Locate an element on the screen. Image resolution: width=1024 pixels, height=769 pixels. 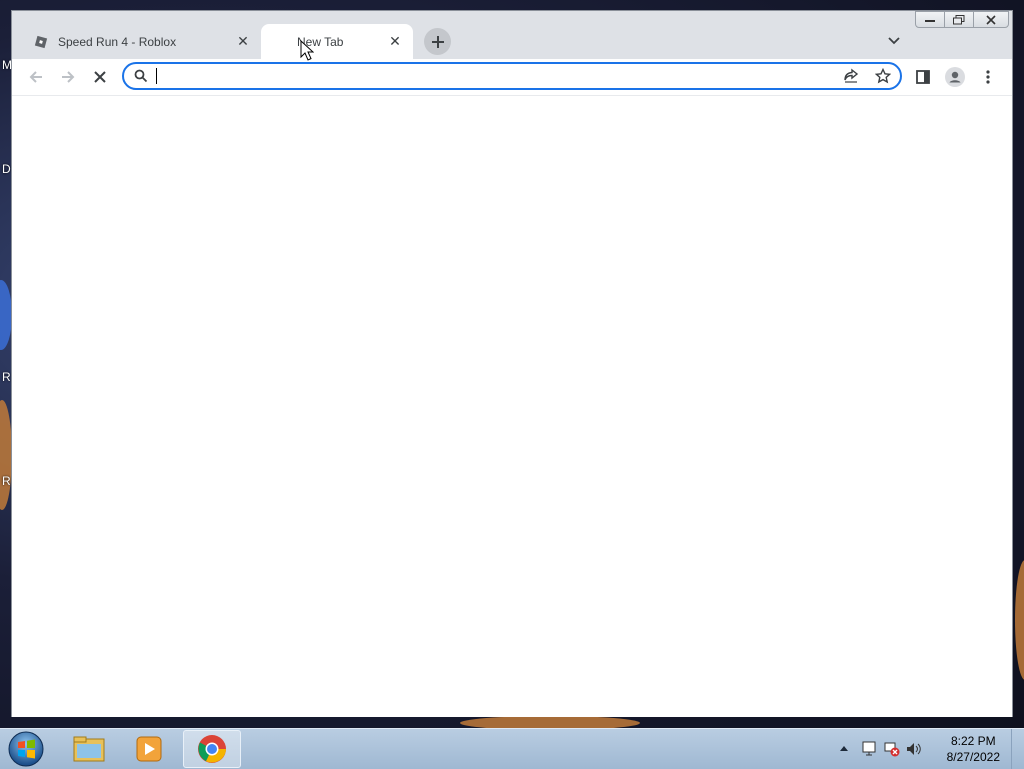
tab-title: Speed Run 4 - Roblox is located at coordinates (117, 41).